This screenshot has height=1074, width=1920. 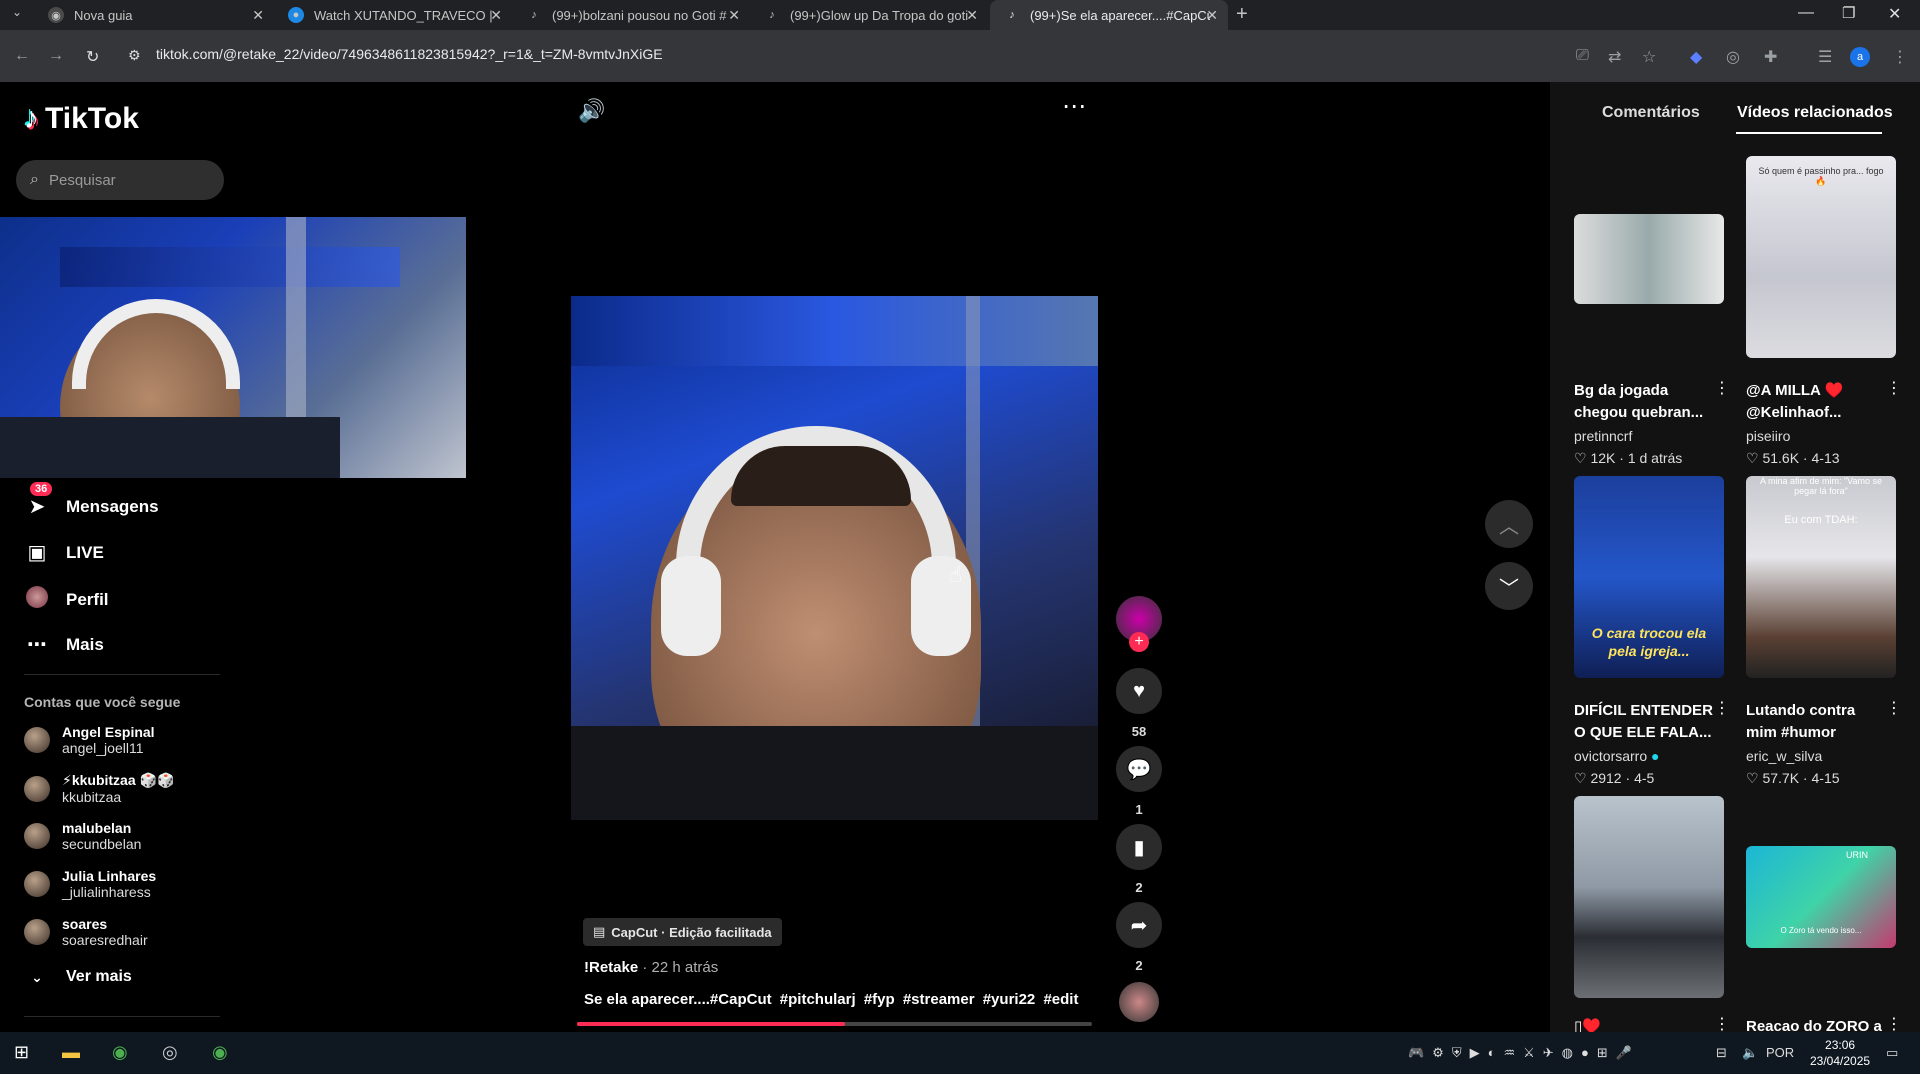 I want to click on translate-icon: ⇄, so click(x=1614, y=57).